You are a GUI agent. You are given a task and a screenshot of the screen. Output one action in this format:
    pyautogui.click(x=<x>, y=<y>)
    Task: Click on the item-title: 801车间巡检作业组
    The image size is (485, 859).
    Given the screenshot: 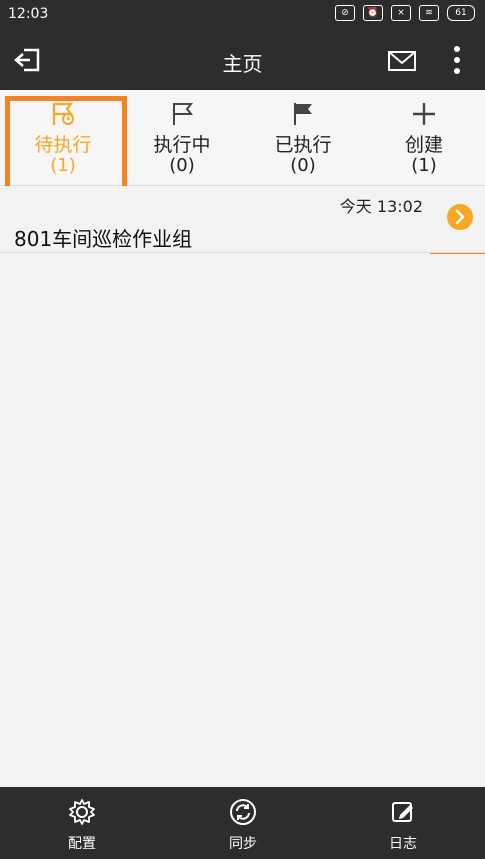 What is the action you would take?
    pyautogui.click(x=103, y=239)
    